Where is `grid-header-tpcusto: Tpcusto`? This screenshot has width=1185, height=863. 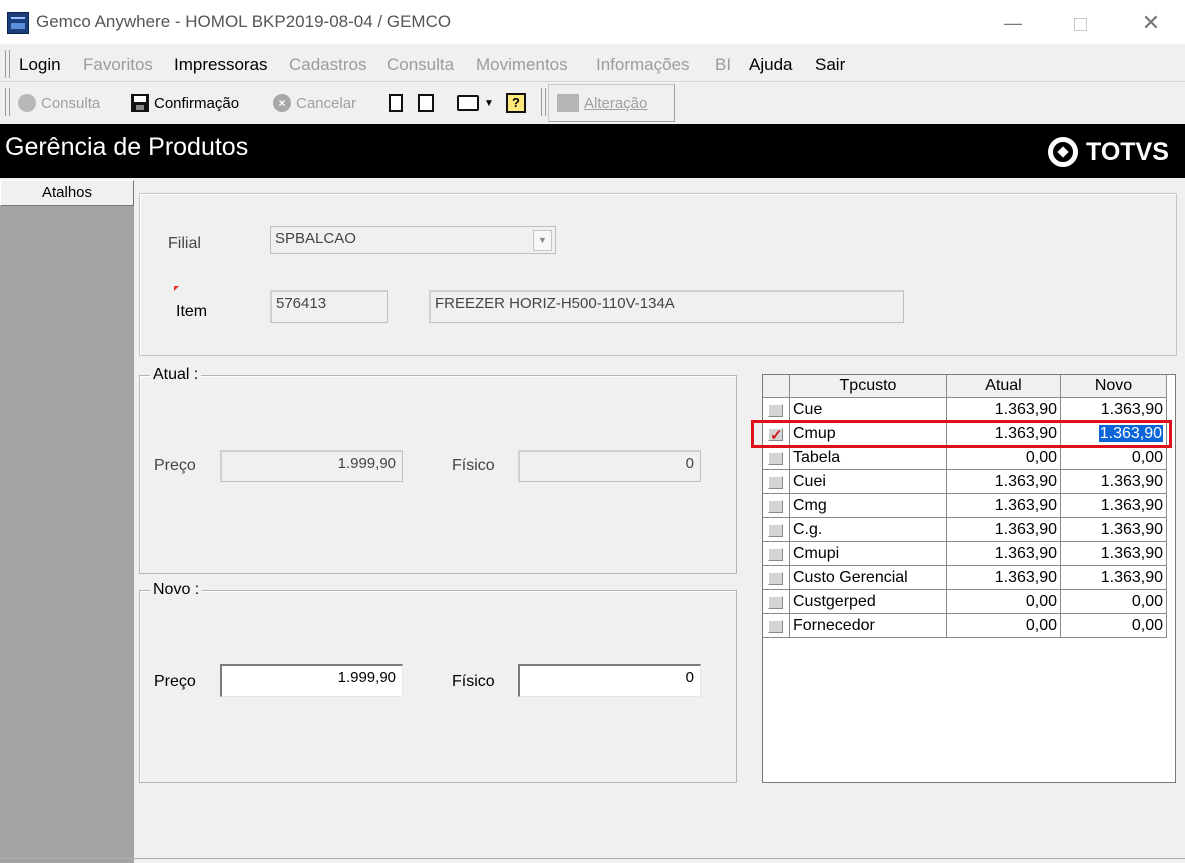
grid-header-tpcusto: Tpcusto is located at coordinates (868, 386).